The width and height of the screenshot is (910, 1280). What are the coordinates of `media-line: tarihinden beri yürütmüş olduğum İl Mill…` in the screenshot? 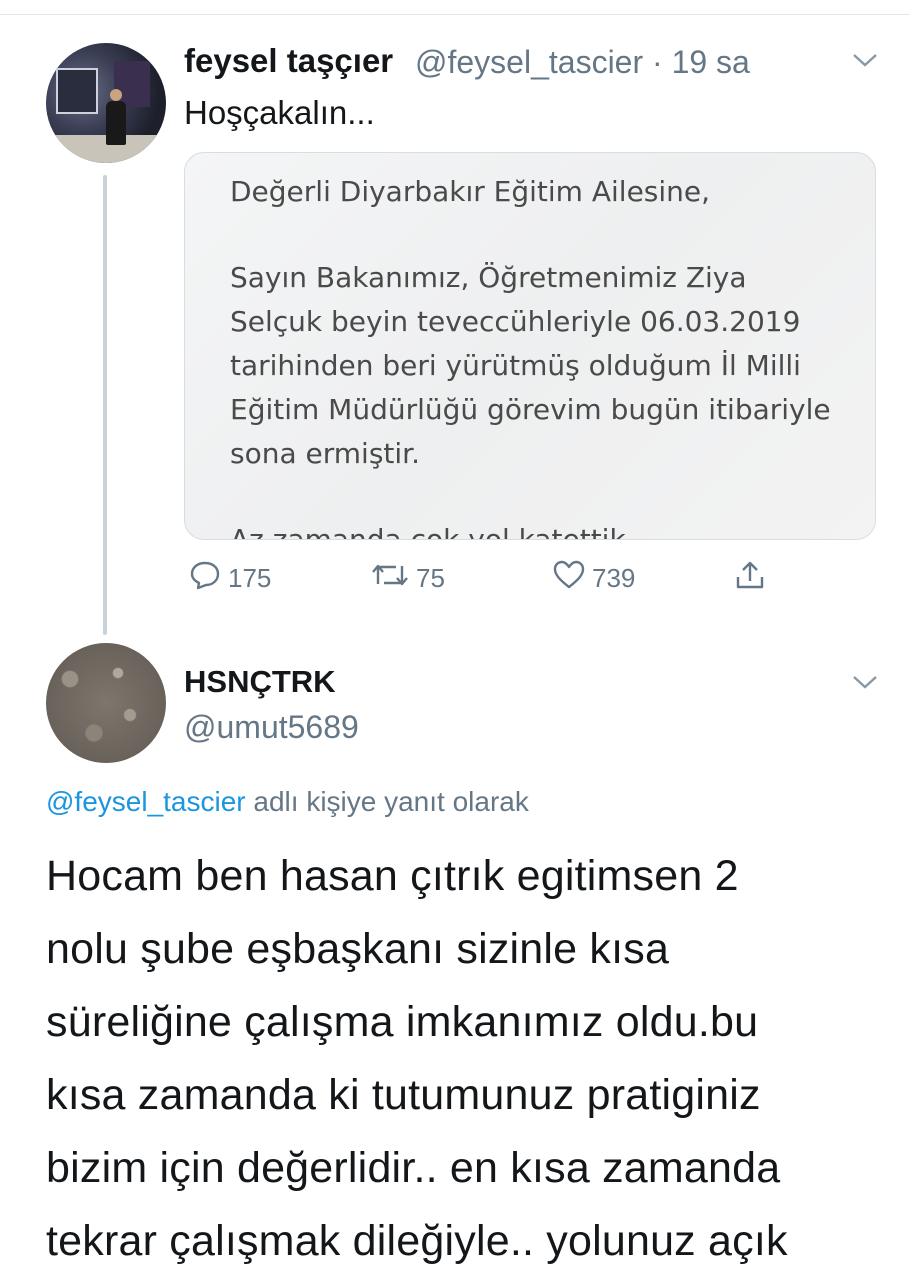 It's located at (515, 365).